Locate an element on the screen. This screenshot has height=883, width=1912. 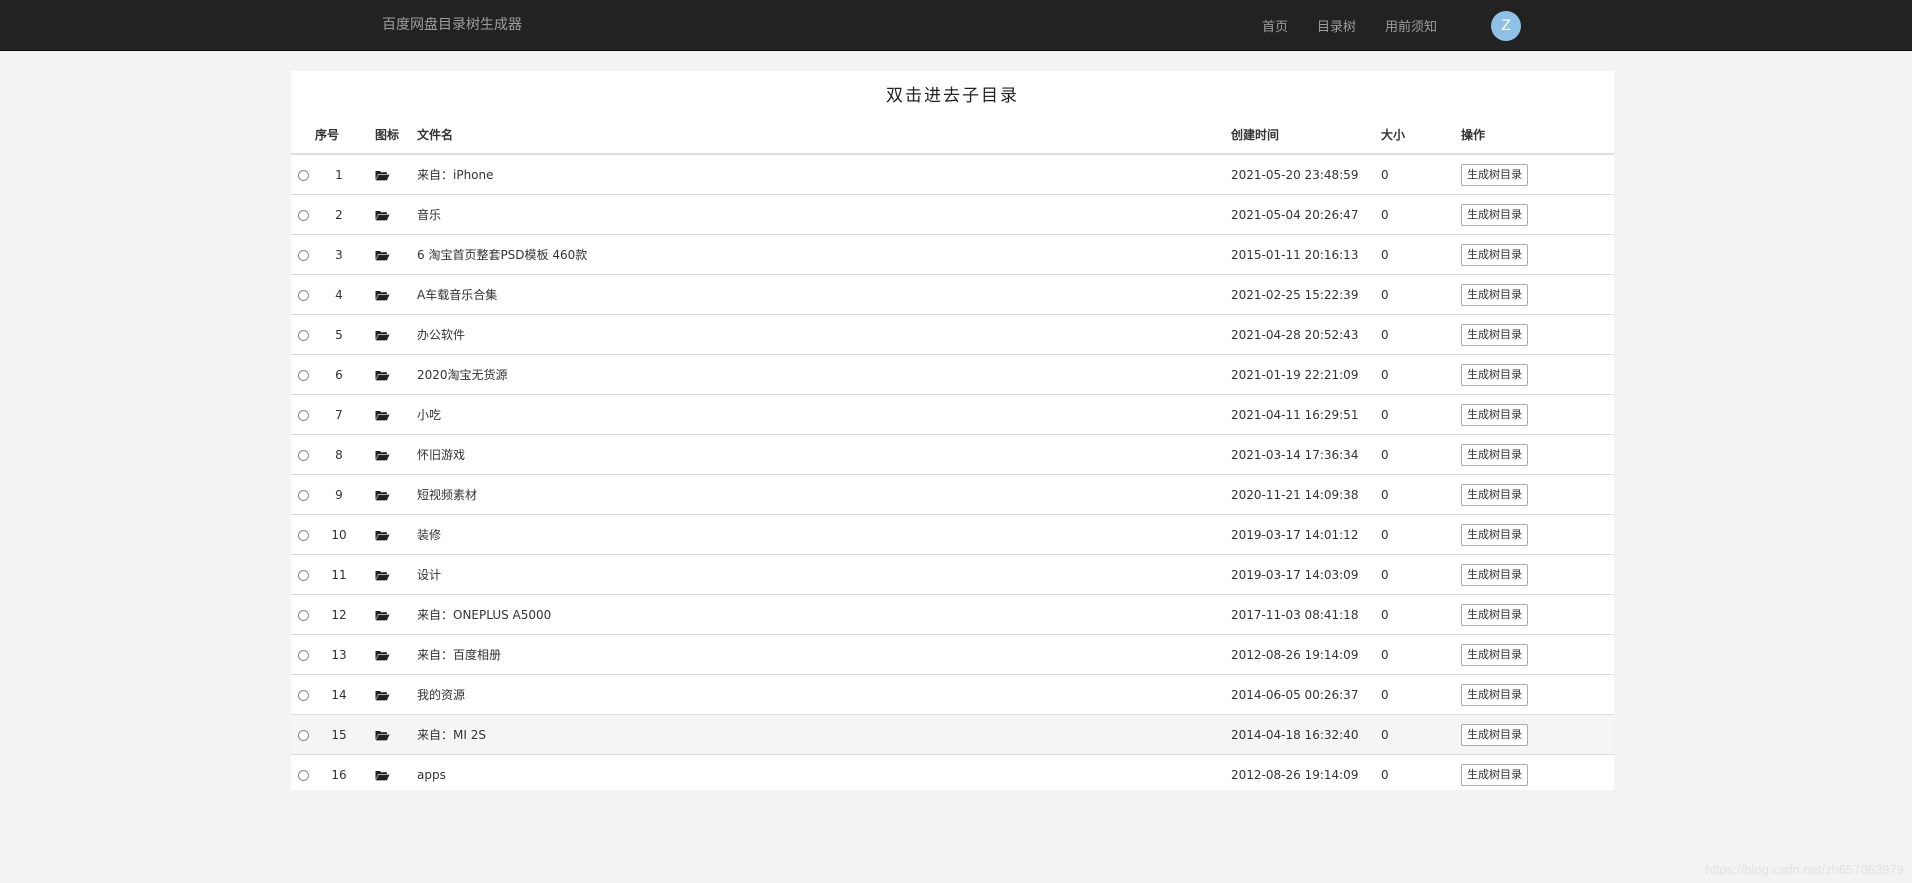
table-row: 13 来自：百度相册 2012-08-26 19:14:09 0 生成树目录 is located at coordinates (952, 654).